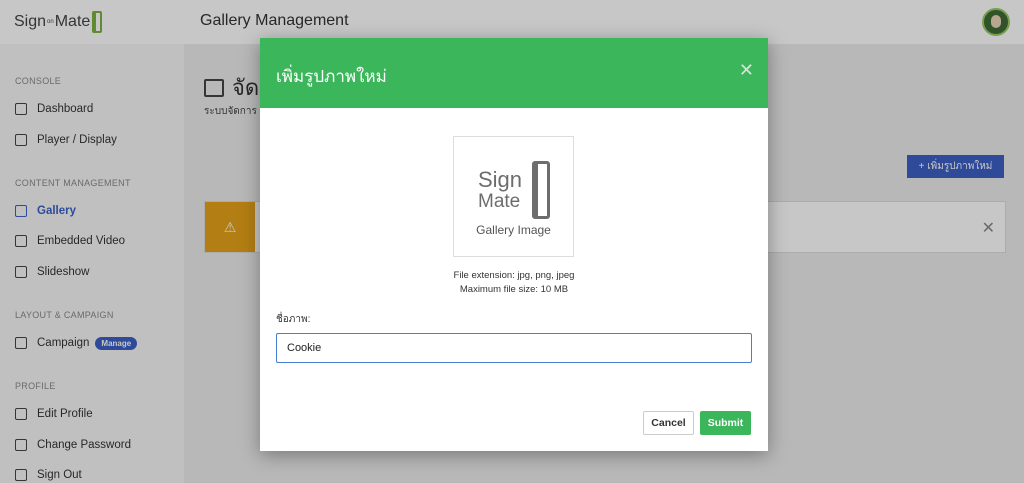  I want to click on modal-header: เพิ่มรูปภาพใหม่ ✕, so click(514, 73).